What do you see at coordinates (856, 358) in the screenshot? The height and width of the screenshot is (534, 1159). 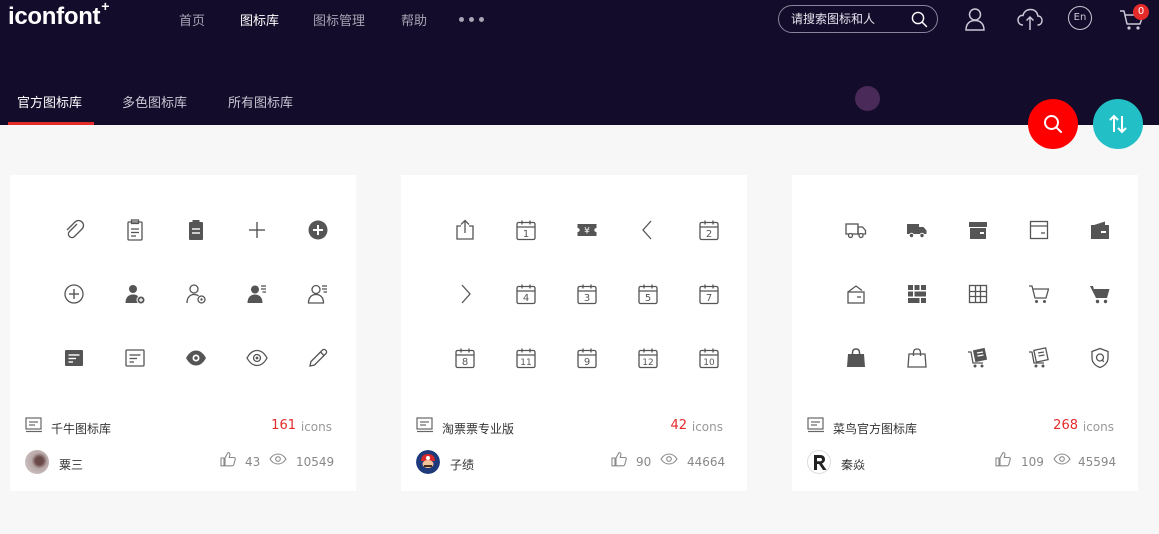 I see `shopping-bag-filled-icon` at bounding box center [856, 358].